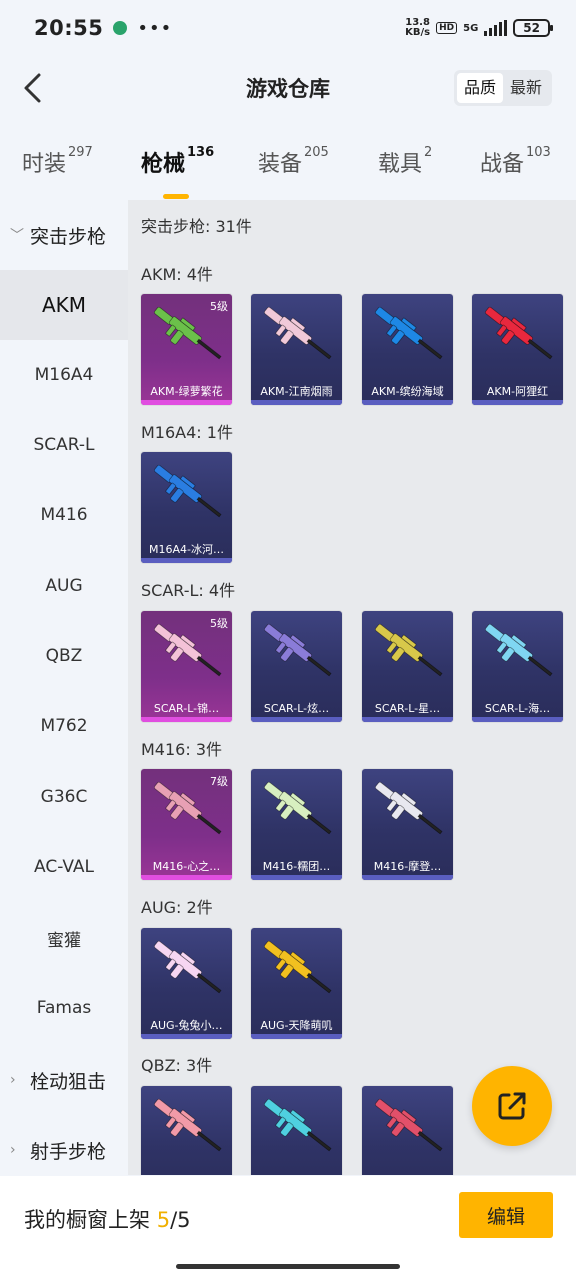  I want to click on showcase-label: 我的橱窗上架, so click(87, 1220).